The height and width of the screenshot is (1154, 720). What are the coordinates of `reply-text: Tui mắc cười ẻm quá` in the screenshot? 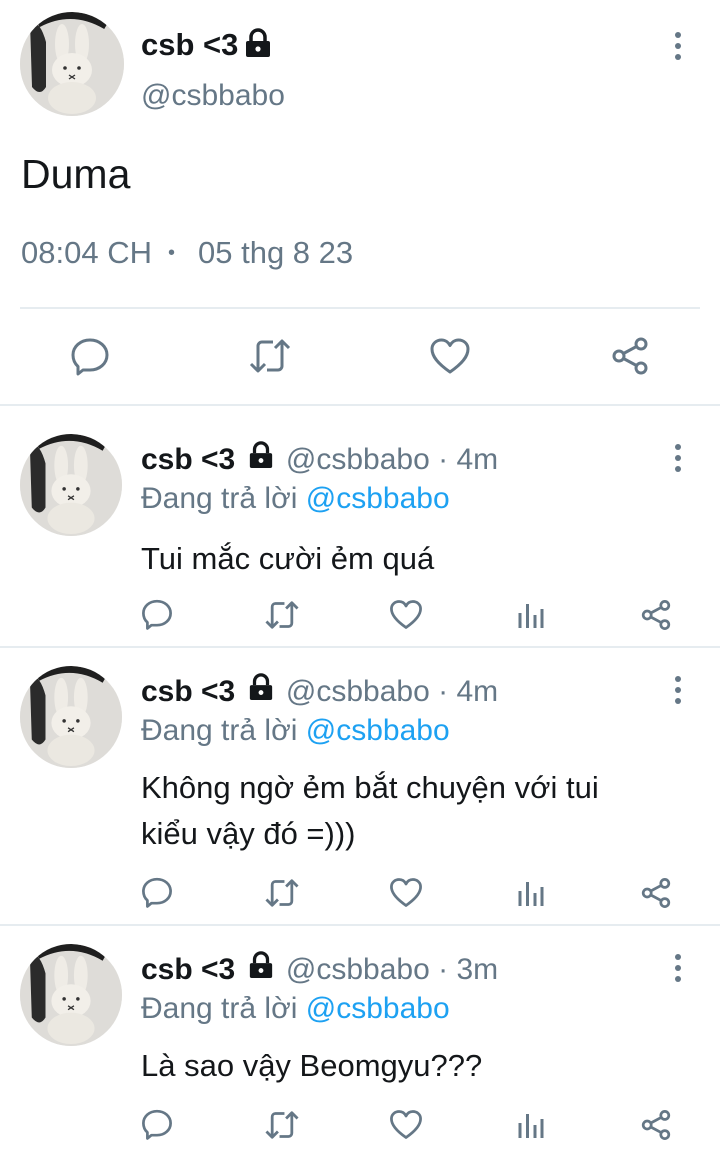 It's located at (287, 559).